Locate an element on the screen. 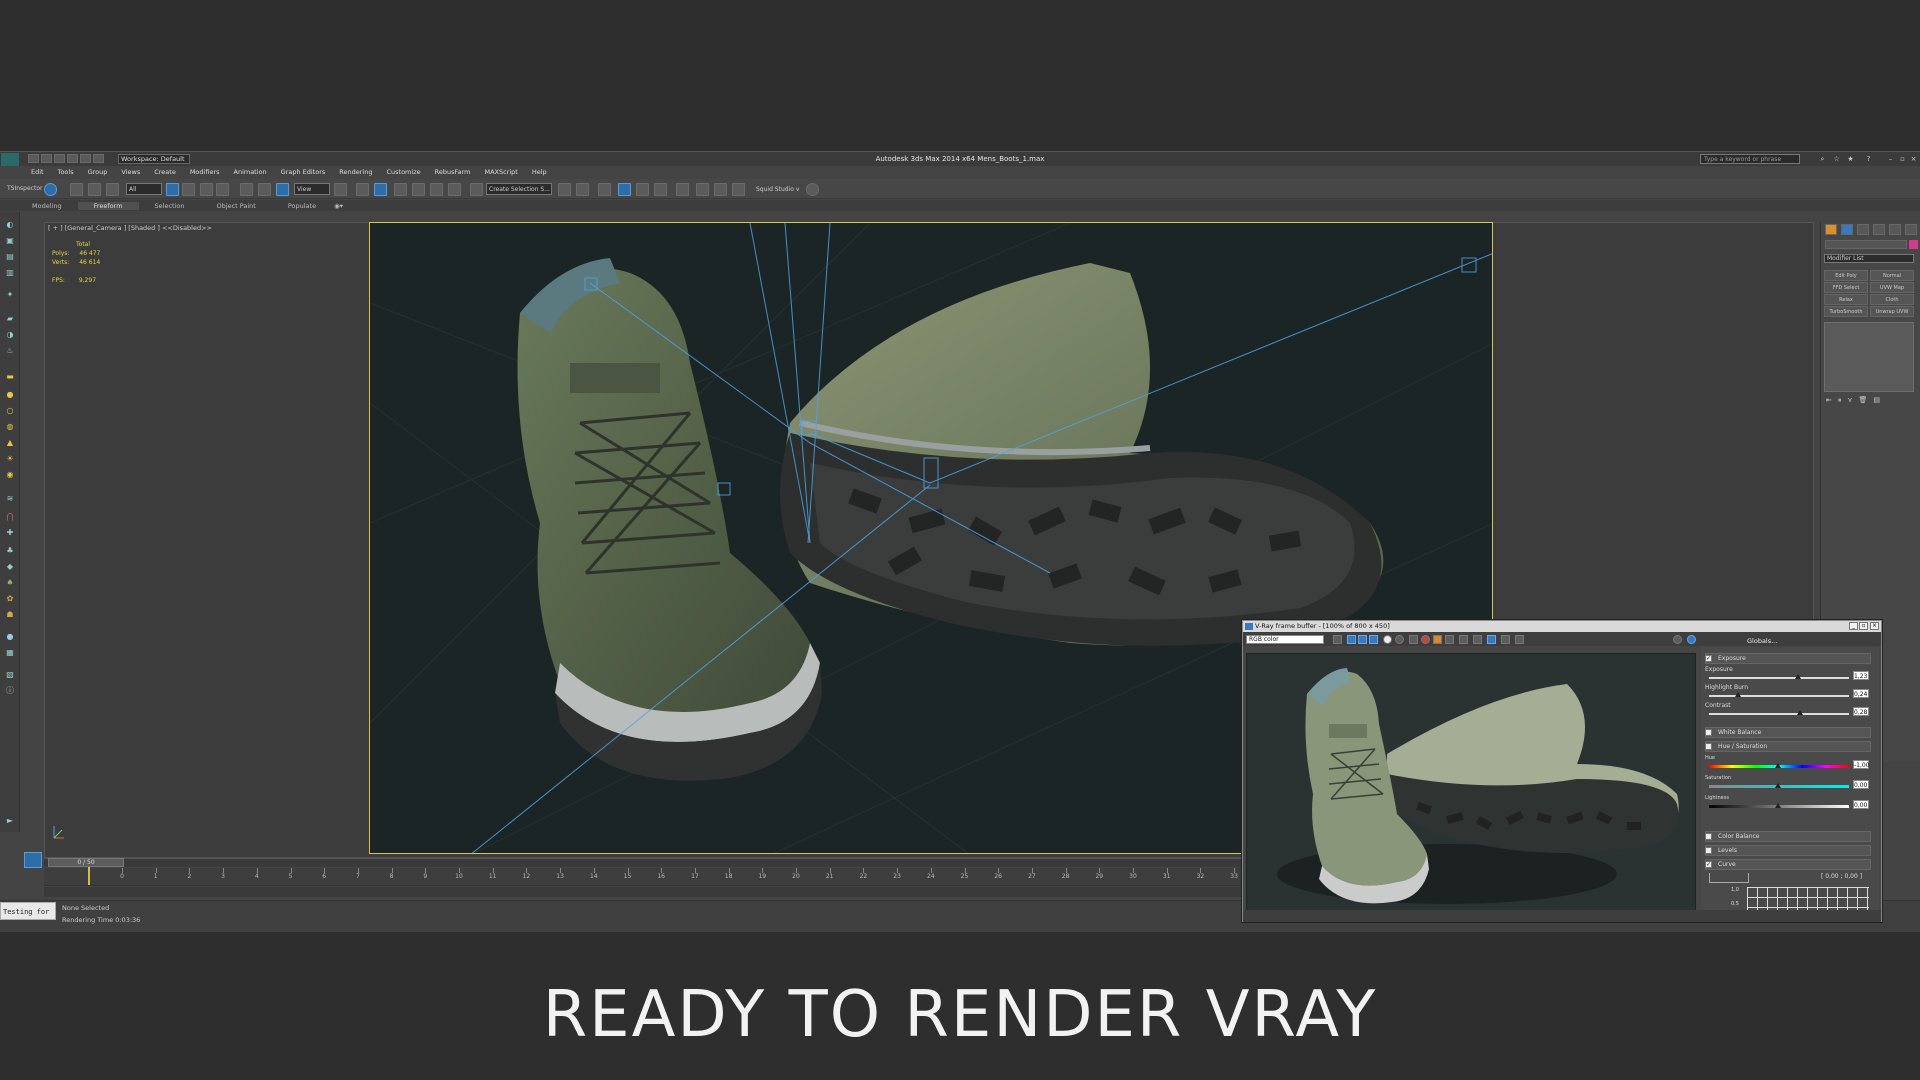 This screenshot has width=1920, height=1080. hue-knob is located at coordinates (1778, 765).